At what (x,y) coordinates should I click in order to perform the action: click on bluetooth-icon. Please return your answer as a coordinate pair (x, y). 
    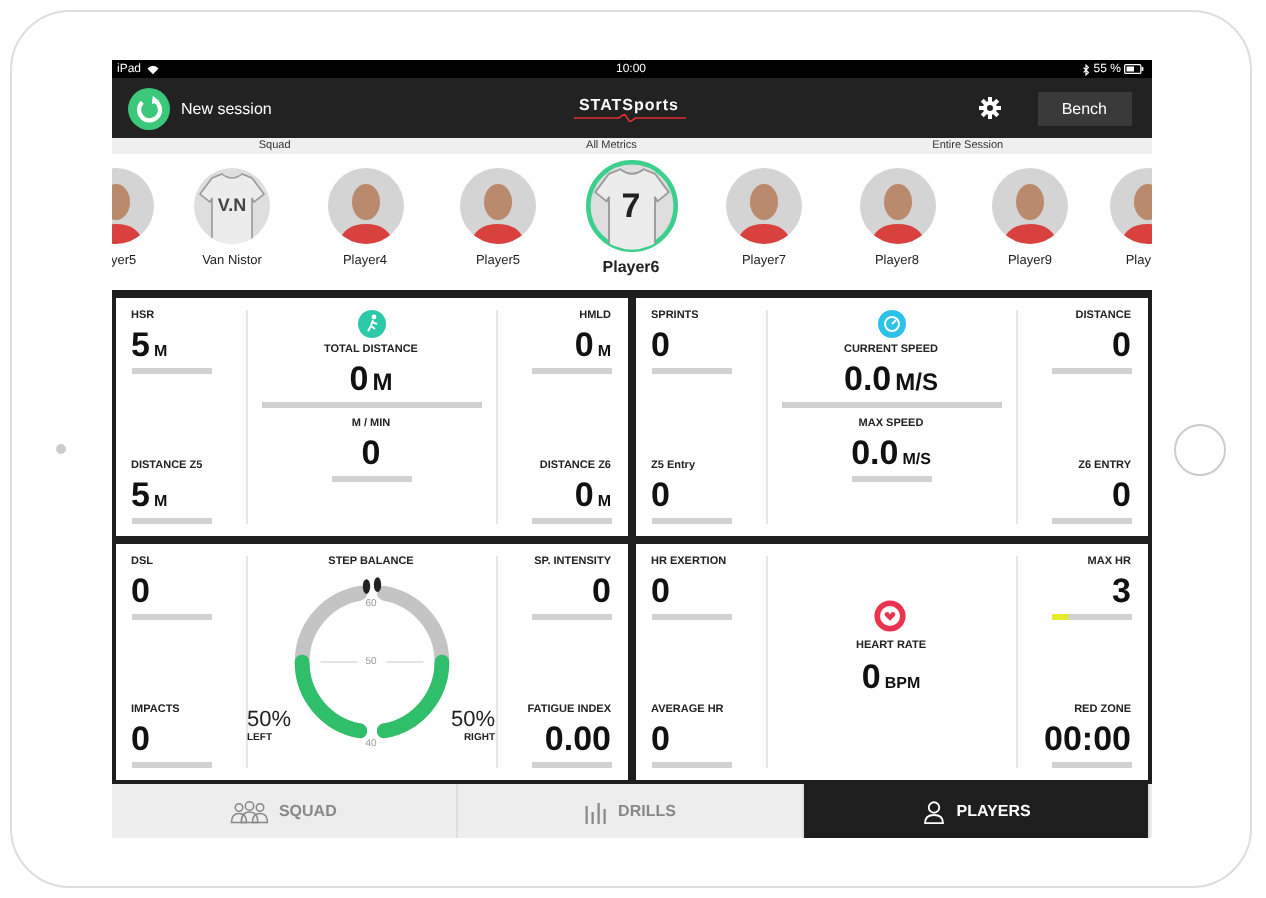
    Looking at the image, I should click on (1085, 69).